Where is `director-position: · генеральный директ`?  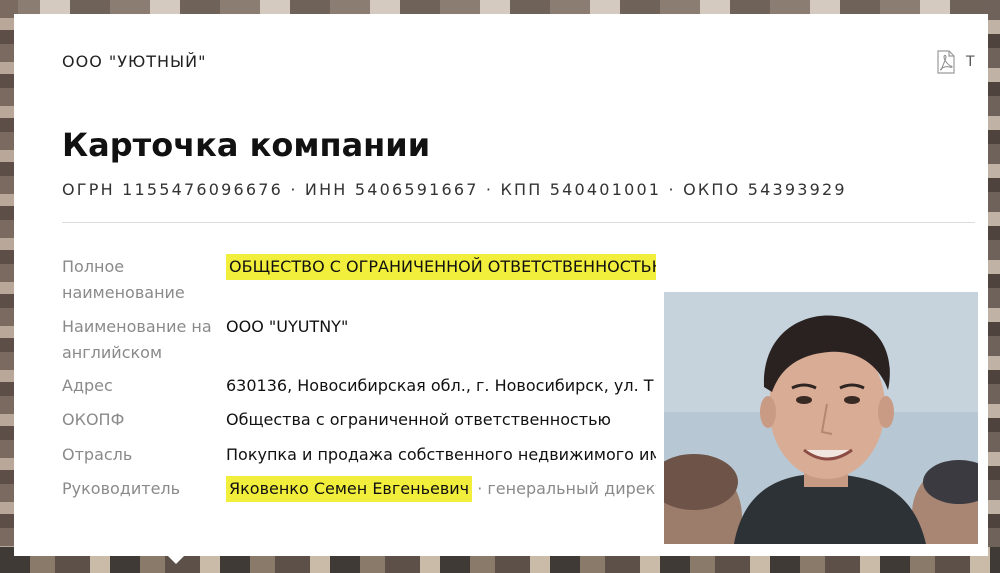 director-position: · генеральный директ is located at coordinates (564, 488).